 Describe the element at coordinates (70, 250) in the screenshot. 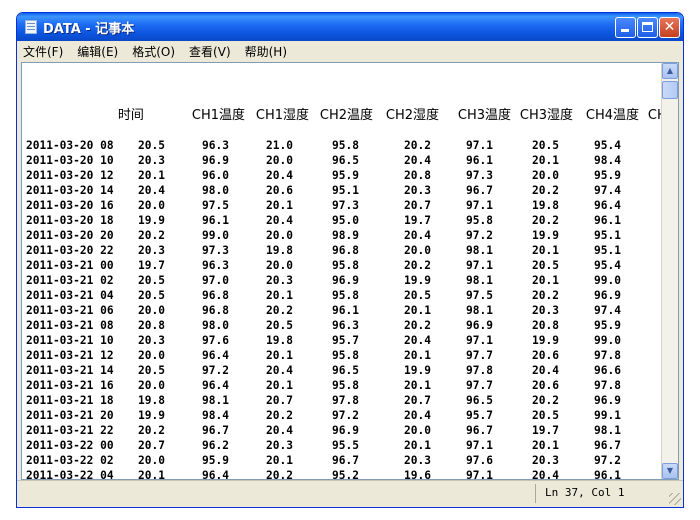

I see `cell-time: 2011-03-20 22` at that location.